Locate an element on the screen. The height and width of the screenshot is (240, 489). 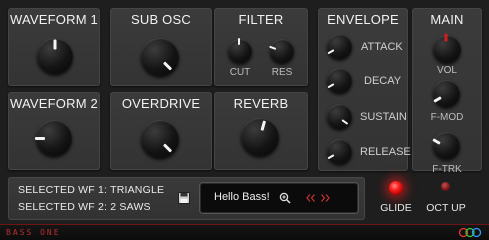
filter-res-label: RES is located at coordinates (282, 72).